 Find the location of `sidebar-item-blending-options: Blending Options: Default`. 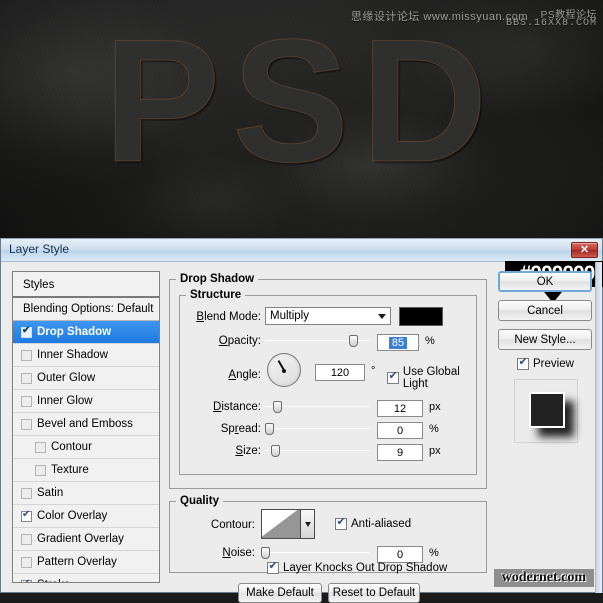

sidebar-item-blending-options: Blending Options: Default is located at coordinates (86, 309).